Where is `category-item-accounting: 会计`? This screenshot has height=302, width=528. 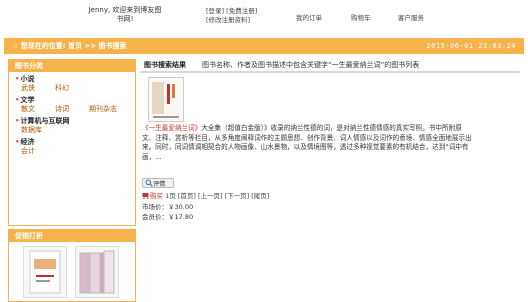 category-item-accounting: 会计 is located at coordinates (28, 151).